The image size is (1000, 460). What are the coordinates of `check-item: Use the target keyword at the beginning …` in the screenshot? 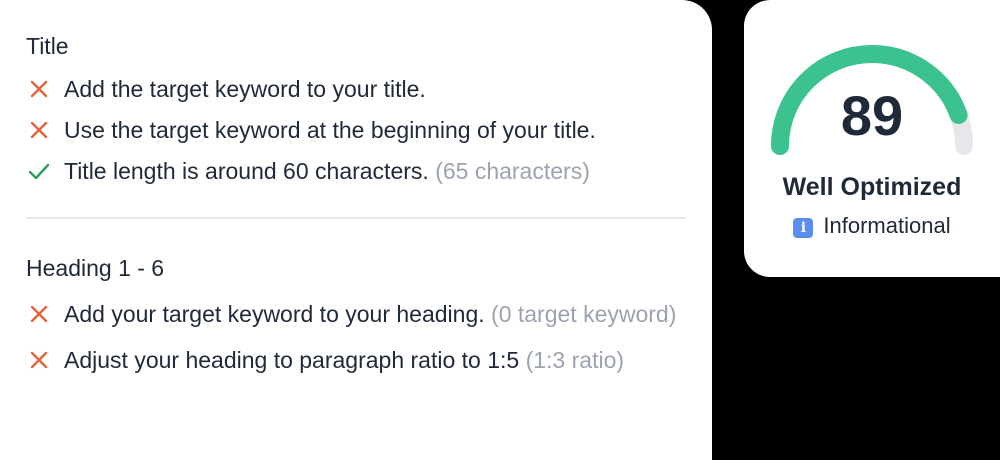 It's located at (356, 130).